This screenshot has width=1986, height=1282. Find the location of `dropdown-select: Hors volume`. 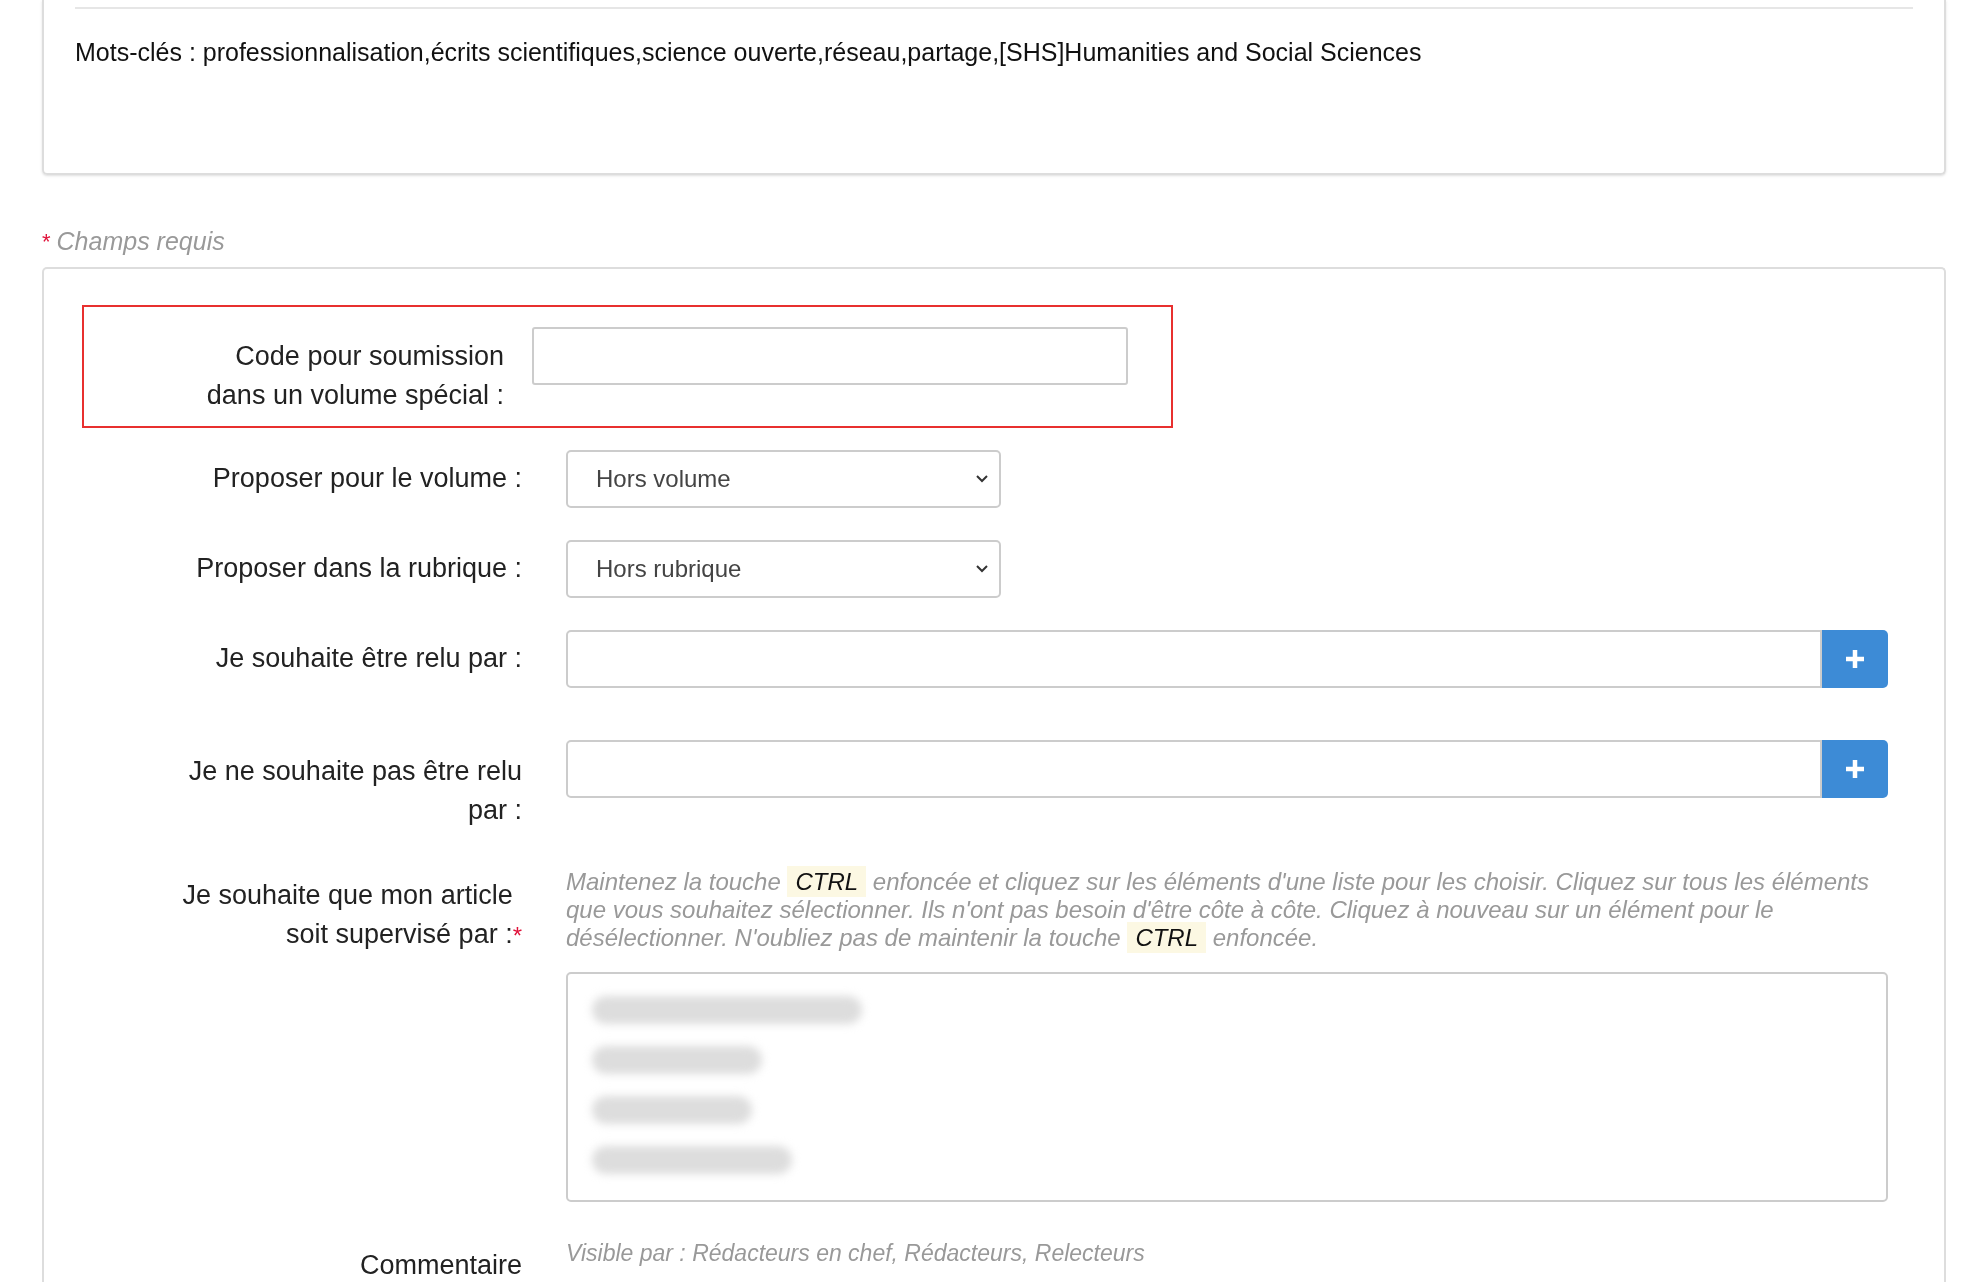

dropdown-select: Hors volume is located at coordinates (783, 478).